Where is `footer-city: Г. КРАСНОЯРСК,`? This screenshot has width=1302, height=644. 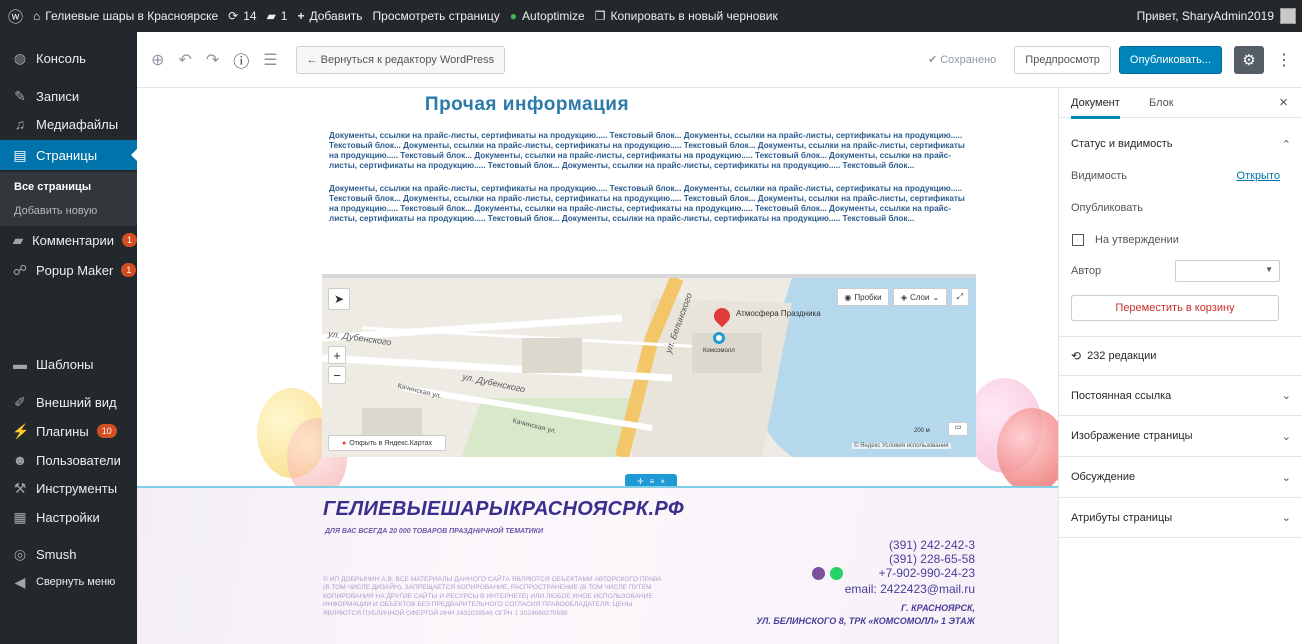
footer-city: Г. КРАСНОЯРСК, is located at coordinates (938, 608).